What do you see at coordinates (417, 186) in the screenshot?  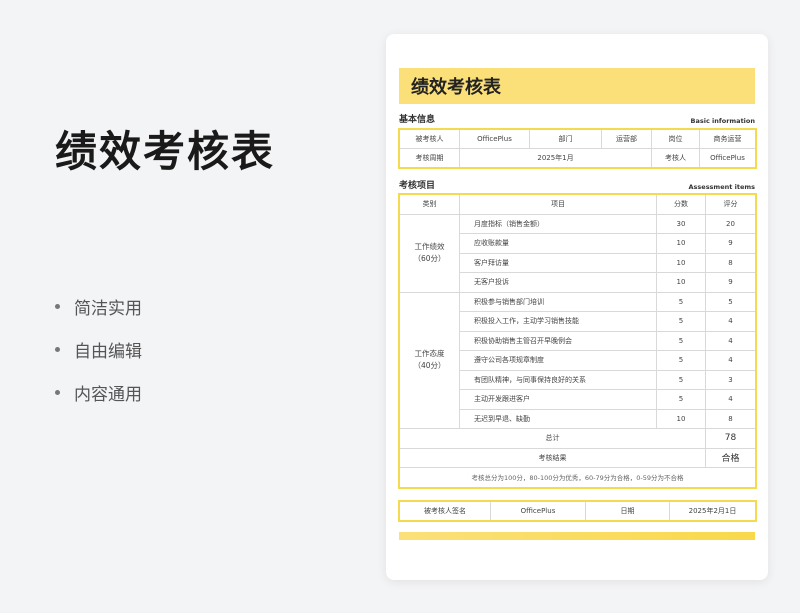 I see `assessment-title-cn: 考核项目` at bounding box center [417, 186].